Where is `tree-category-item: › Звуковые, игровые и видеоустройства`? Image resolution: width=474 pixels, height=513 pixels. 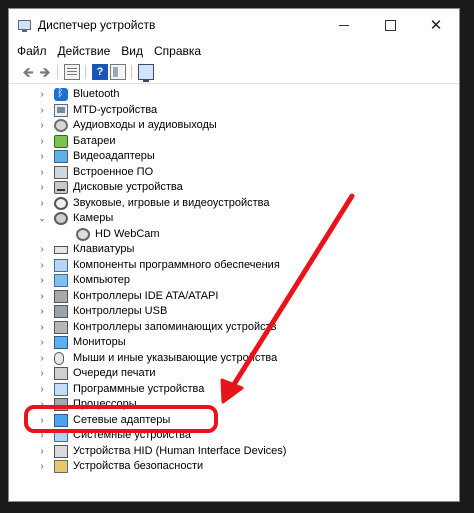 tree-category-item: › Звуковые, игровые и видеоустройства is located at coordinates (234, 203).